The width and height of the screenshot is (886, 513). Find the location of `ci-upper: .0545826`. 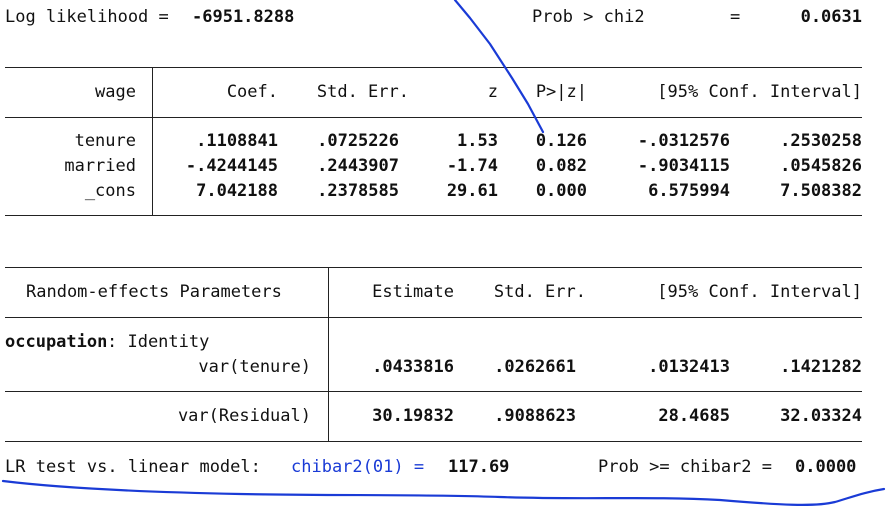

ci-upper: .0545826 is located at coordinates (821, 166).